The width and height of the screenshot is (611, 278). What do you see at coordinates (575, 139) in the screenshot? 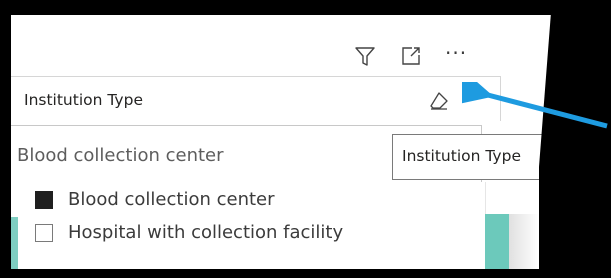
I see `screen-edge` at bounding box center [575, 139].